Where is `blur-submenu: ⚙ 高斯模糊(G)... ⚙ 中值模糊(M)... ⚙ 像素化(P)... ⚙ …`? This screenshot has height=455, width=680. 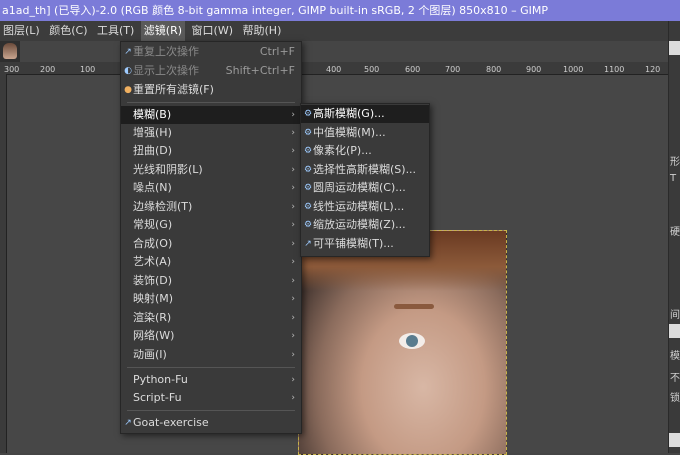
blur-submenu: ⚙ 高斯模糊(G)... ⚙ 中值模糊(M)... ⚙ 像素化(P)... ⚙ … is located at coordinates (365, 180).